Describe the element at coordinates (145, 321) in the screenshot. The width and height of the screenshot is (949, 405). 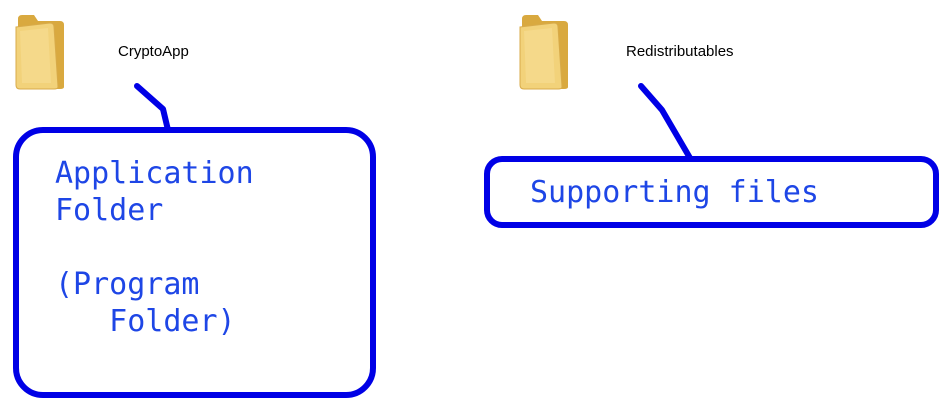
I see `callout-text-line: Folder)` at that location.